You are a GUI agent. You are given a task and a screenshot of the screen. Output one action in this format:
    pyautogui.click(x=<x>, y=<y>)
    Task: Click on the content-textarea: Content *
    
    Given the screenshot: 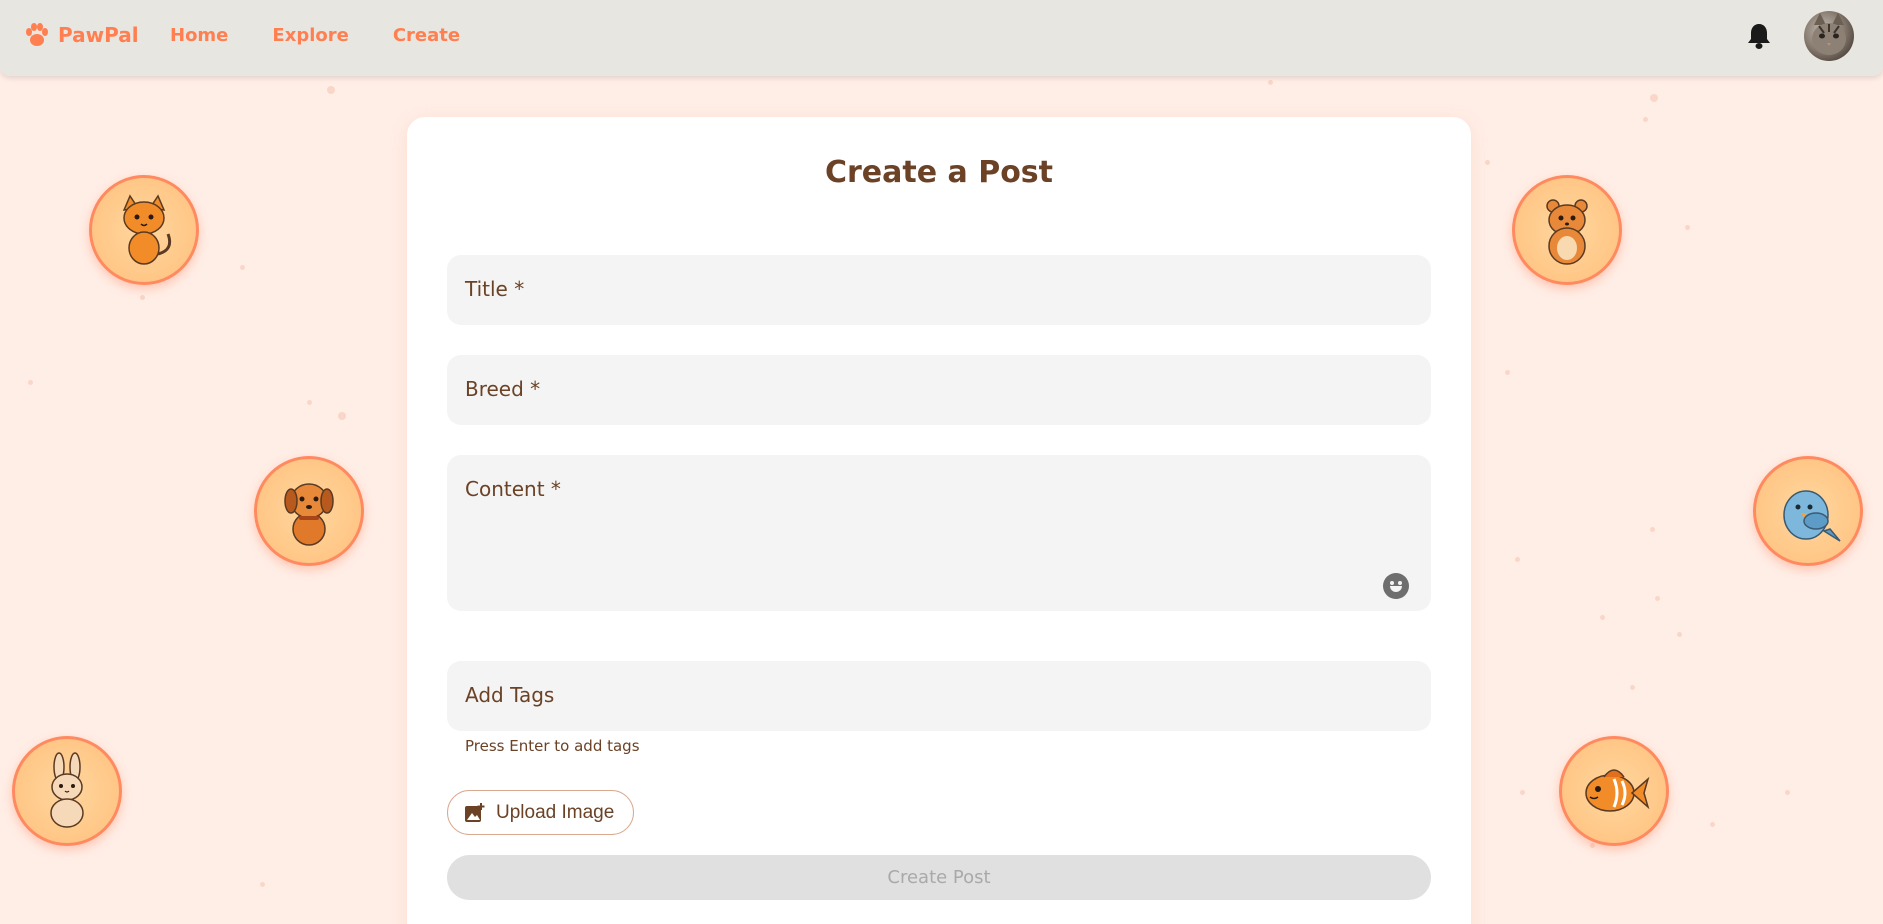 What is the action you would take?
    pyautogui.click(x=939, y=533)
    